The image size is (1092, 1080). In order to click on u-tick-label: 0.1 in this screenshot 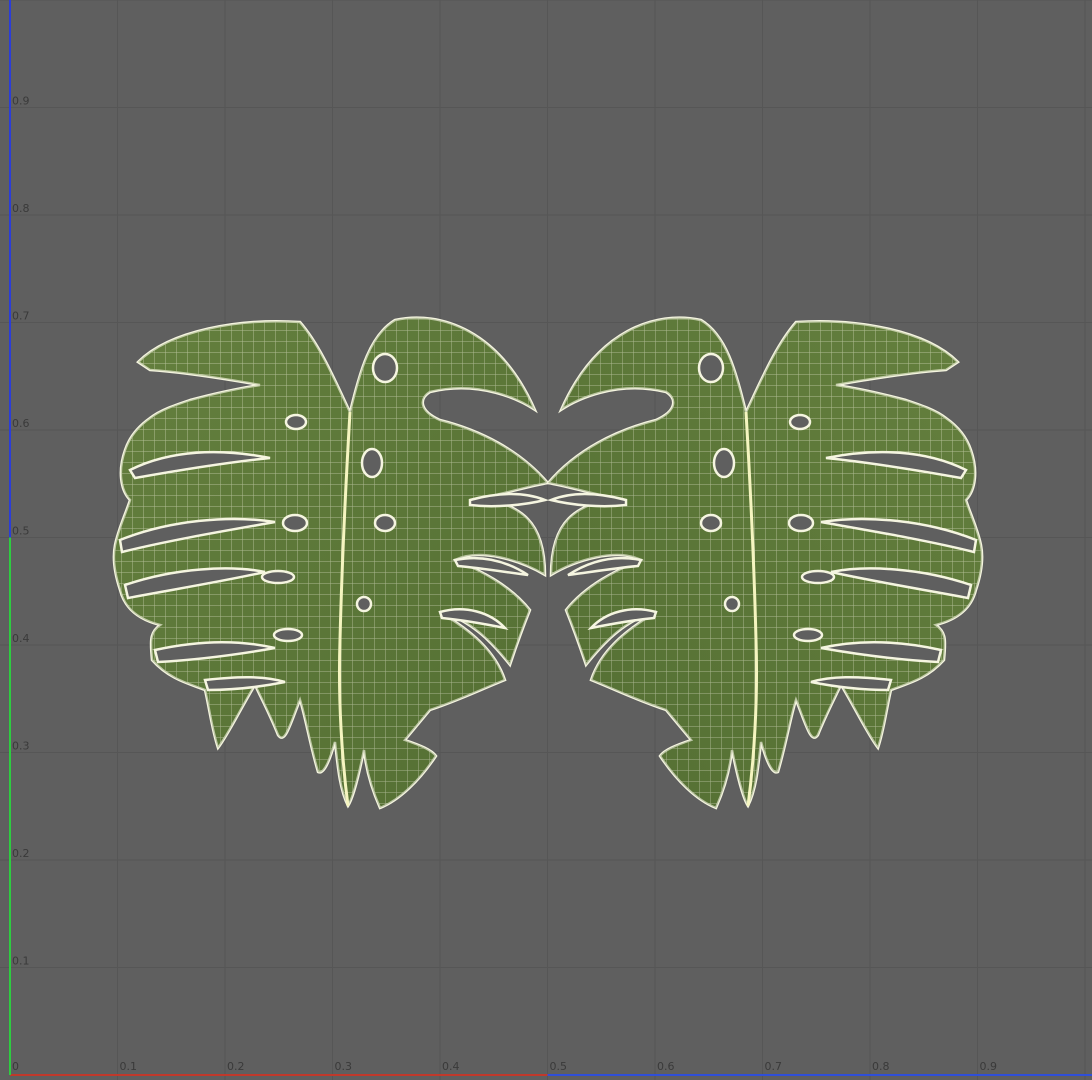, I will do `click(129, 1066)`.